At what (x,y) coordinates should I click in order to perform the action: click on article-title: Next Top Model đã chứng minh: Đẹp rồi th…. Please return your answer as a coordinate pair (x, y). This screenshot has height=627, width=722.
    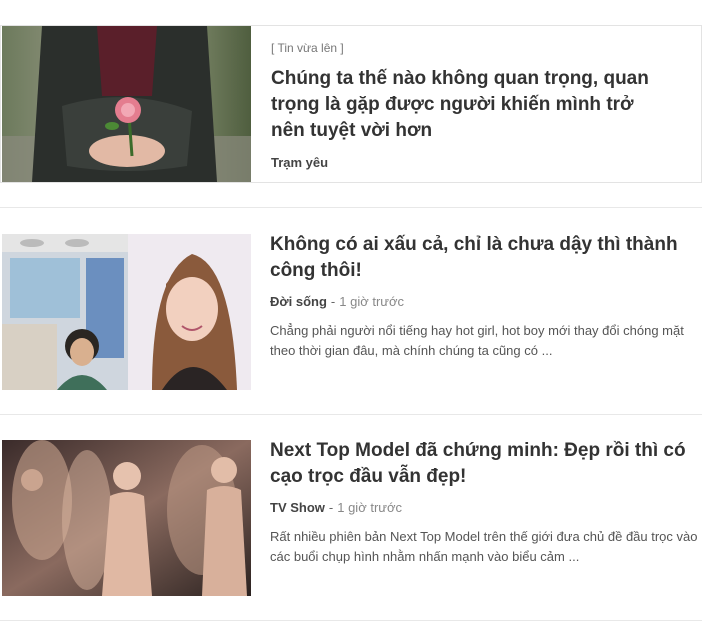
    Looking at the image, I should click on (485, 464).